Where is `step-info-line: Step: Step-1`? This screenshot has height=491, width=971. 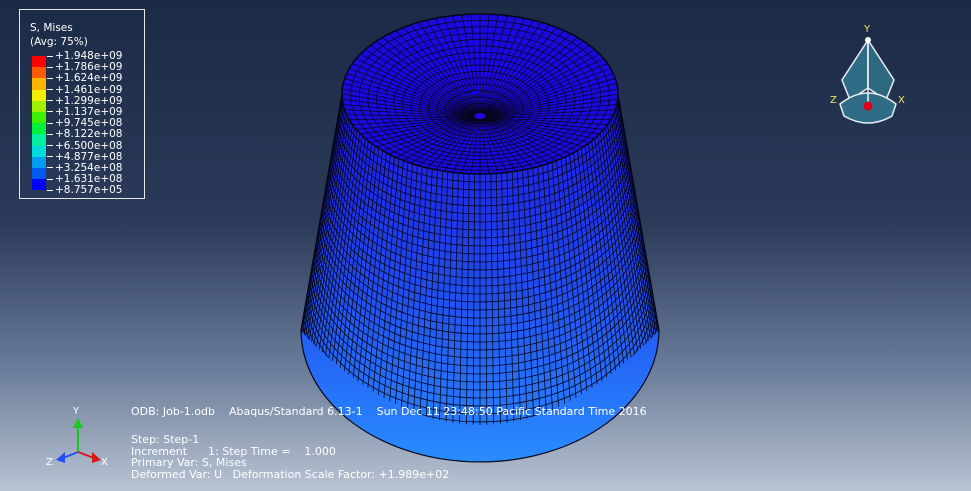
step-info-line: Step: Step-1 is located at coordinates (165, 439).